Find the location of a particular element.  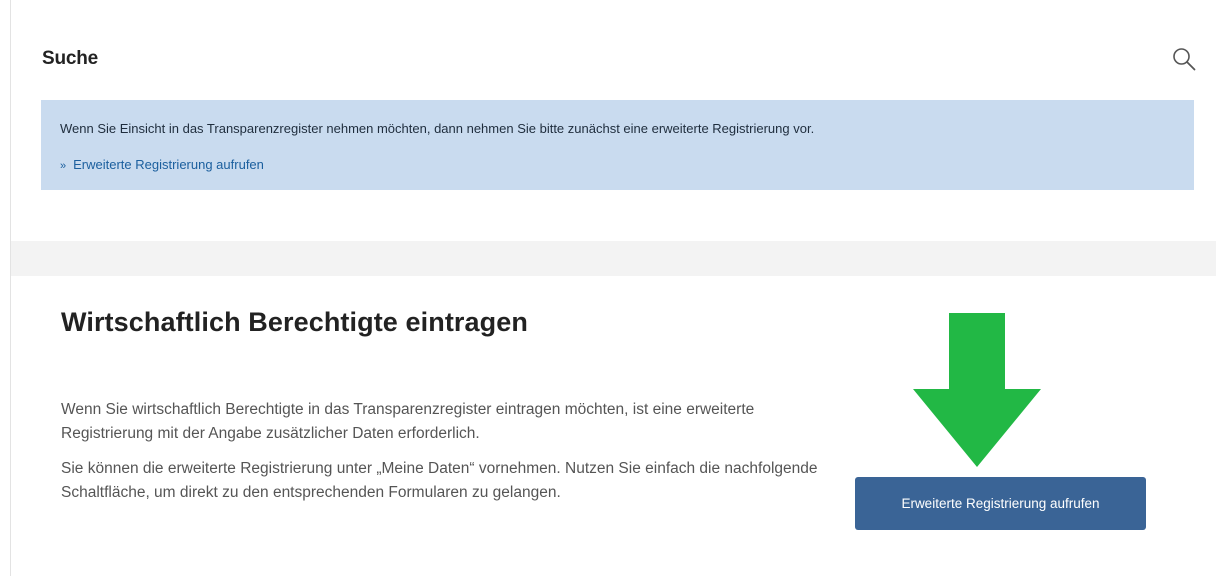

extended-registration-button: Erweiterte Registrierung aufrufen is located at coordinates (1000, 503).